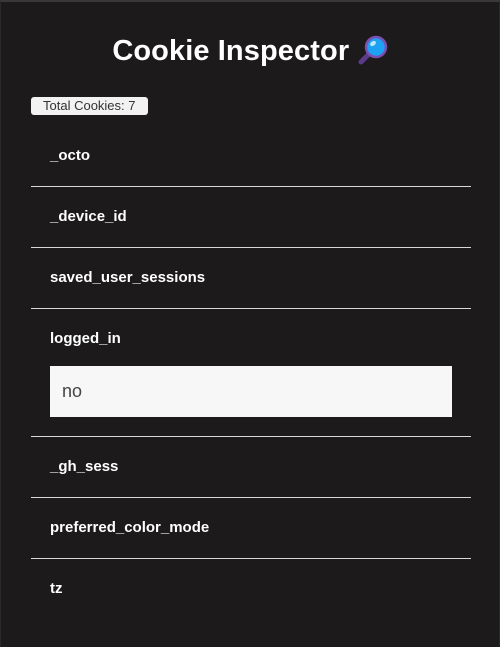 This screenshot has height=647, width=500. What do you see at coordinates (251, 339) in the screenshot?
I see `cookie-name: logged_in` at bounding box center [251, 339].